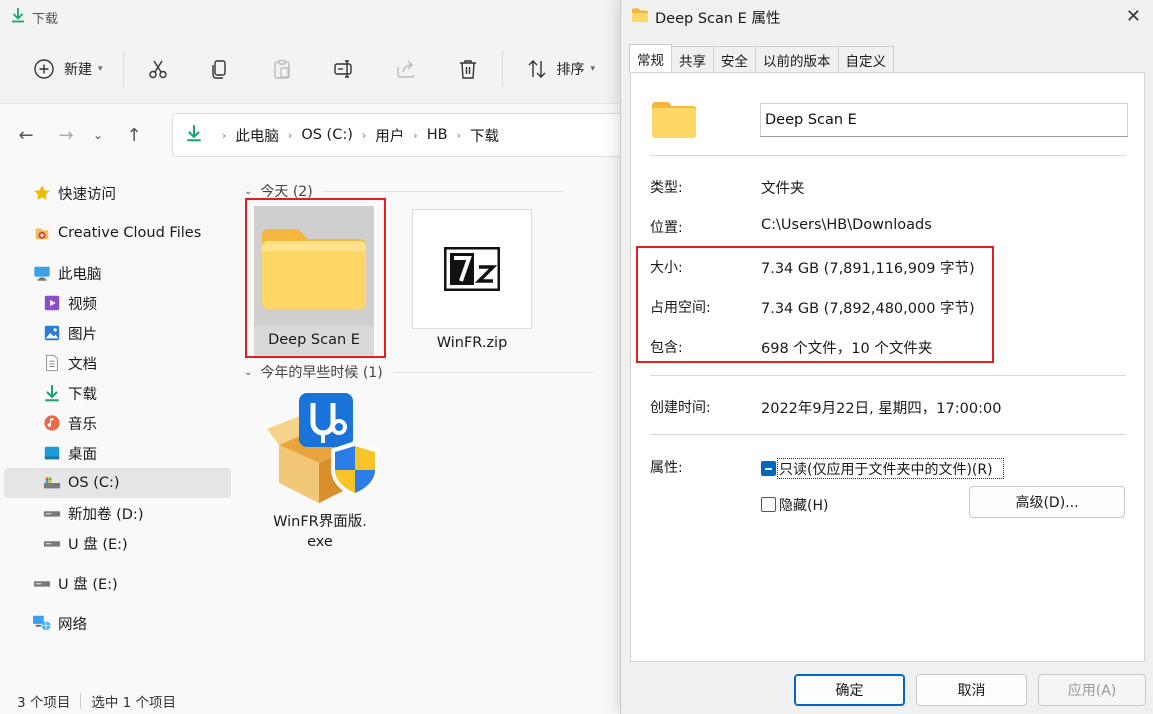 The height and width of the screenshot is (714, 1153). I want to click on apply-button: 应用(A), so click(1092, 690).